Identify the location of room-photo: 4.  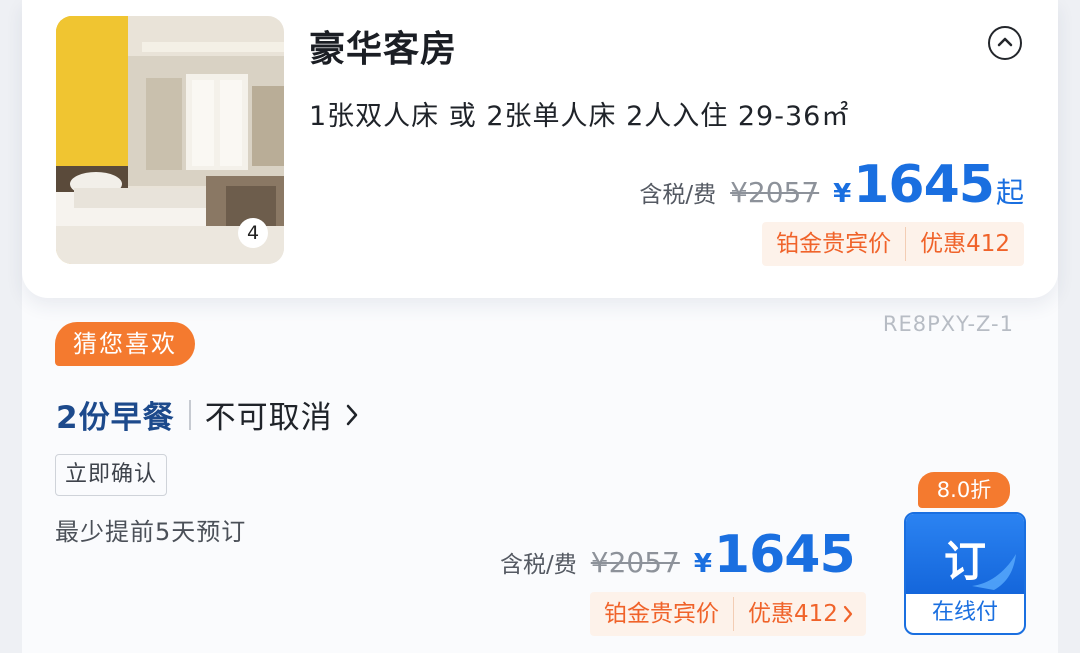
(170, 140).